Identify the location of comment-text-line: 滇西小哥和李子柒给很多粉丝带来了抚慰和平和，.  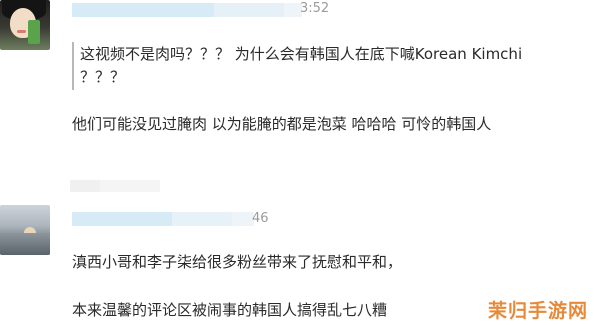
(237, 262).